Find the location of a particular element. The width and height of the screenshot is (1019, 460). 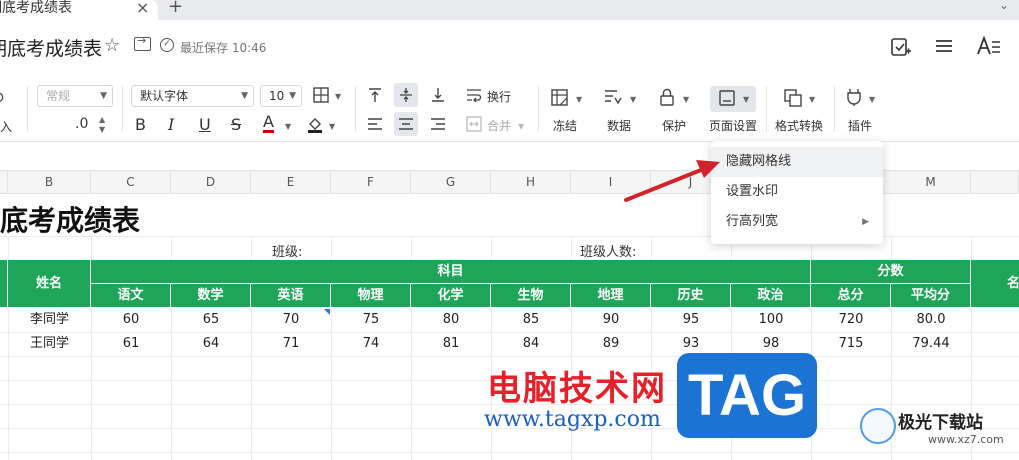

xz-logo-icon is located at coordinates (878, 426).